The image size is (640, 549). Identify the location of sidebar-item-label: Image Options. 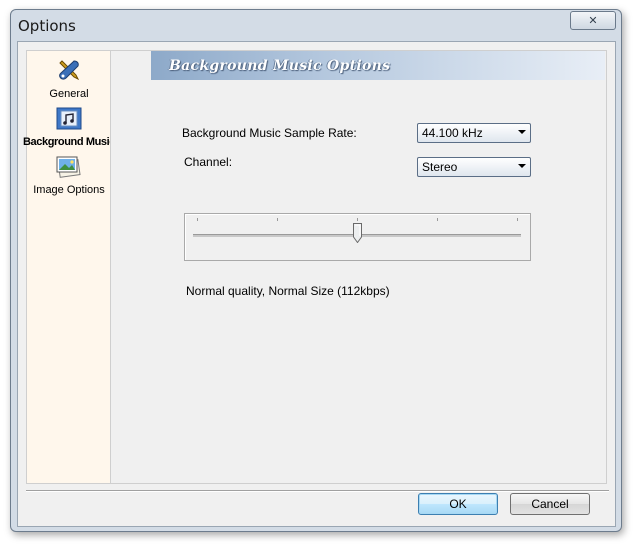
(69, 190).